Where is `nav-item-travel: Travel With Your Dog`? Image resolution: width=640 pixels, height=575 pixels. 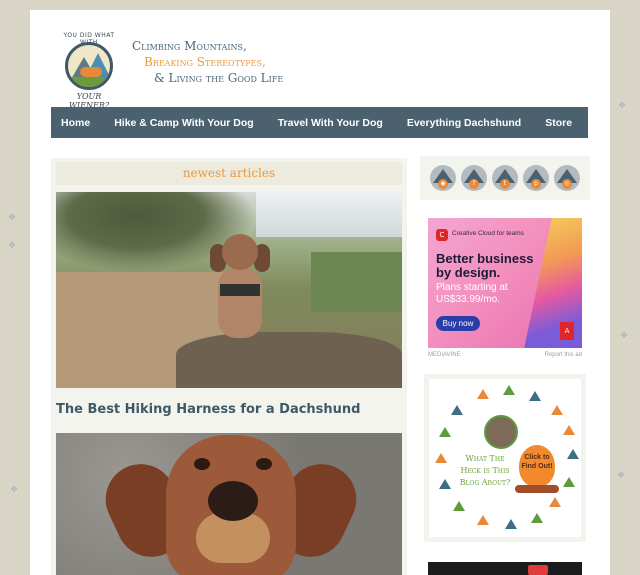
nav-item-travel: Travel With Your Dog is located at coordinates (330, 123).